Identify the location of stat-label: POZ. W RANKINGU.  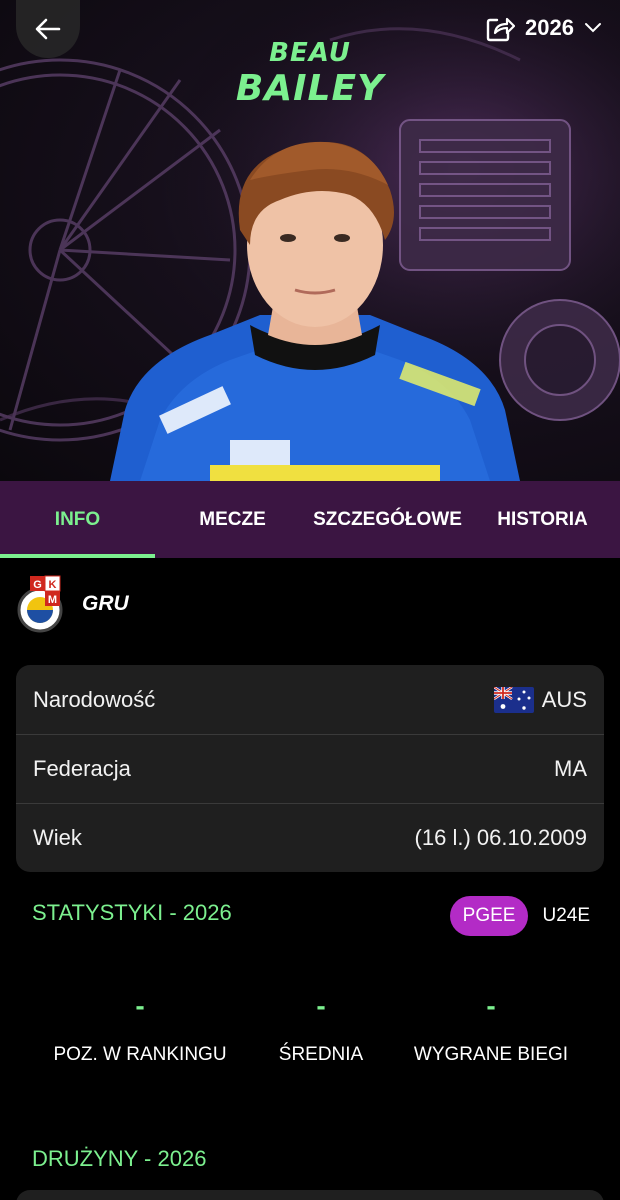
(140, 1054).